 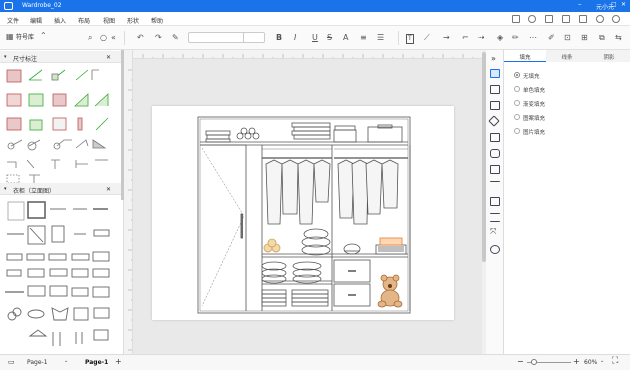 I want to click on text-box-icon: T, so click(x=410, y=39).